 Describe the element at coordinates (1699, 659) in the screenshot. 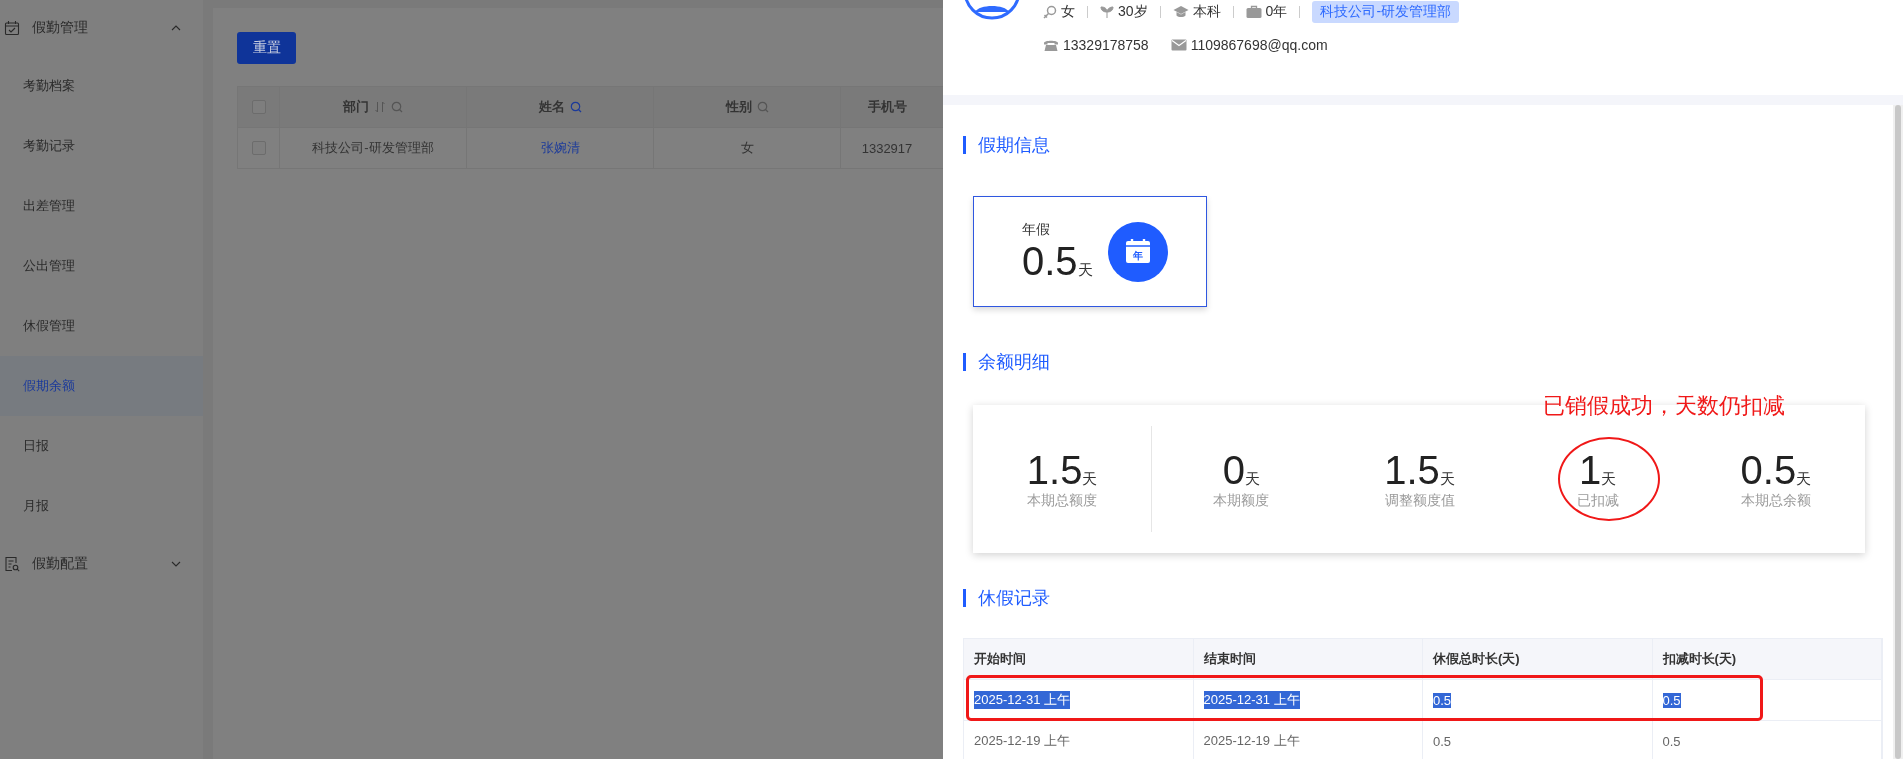

I see `column-header: 扣减时长(天)` at that location.